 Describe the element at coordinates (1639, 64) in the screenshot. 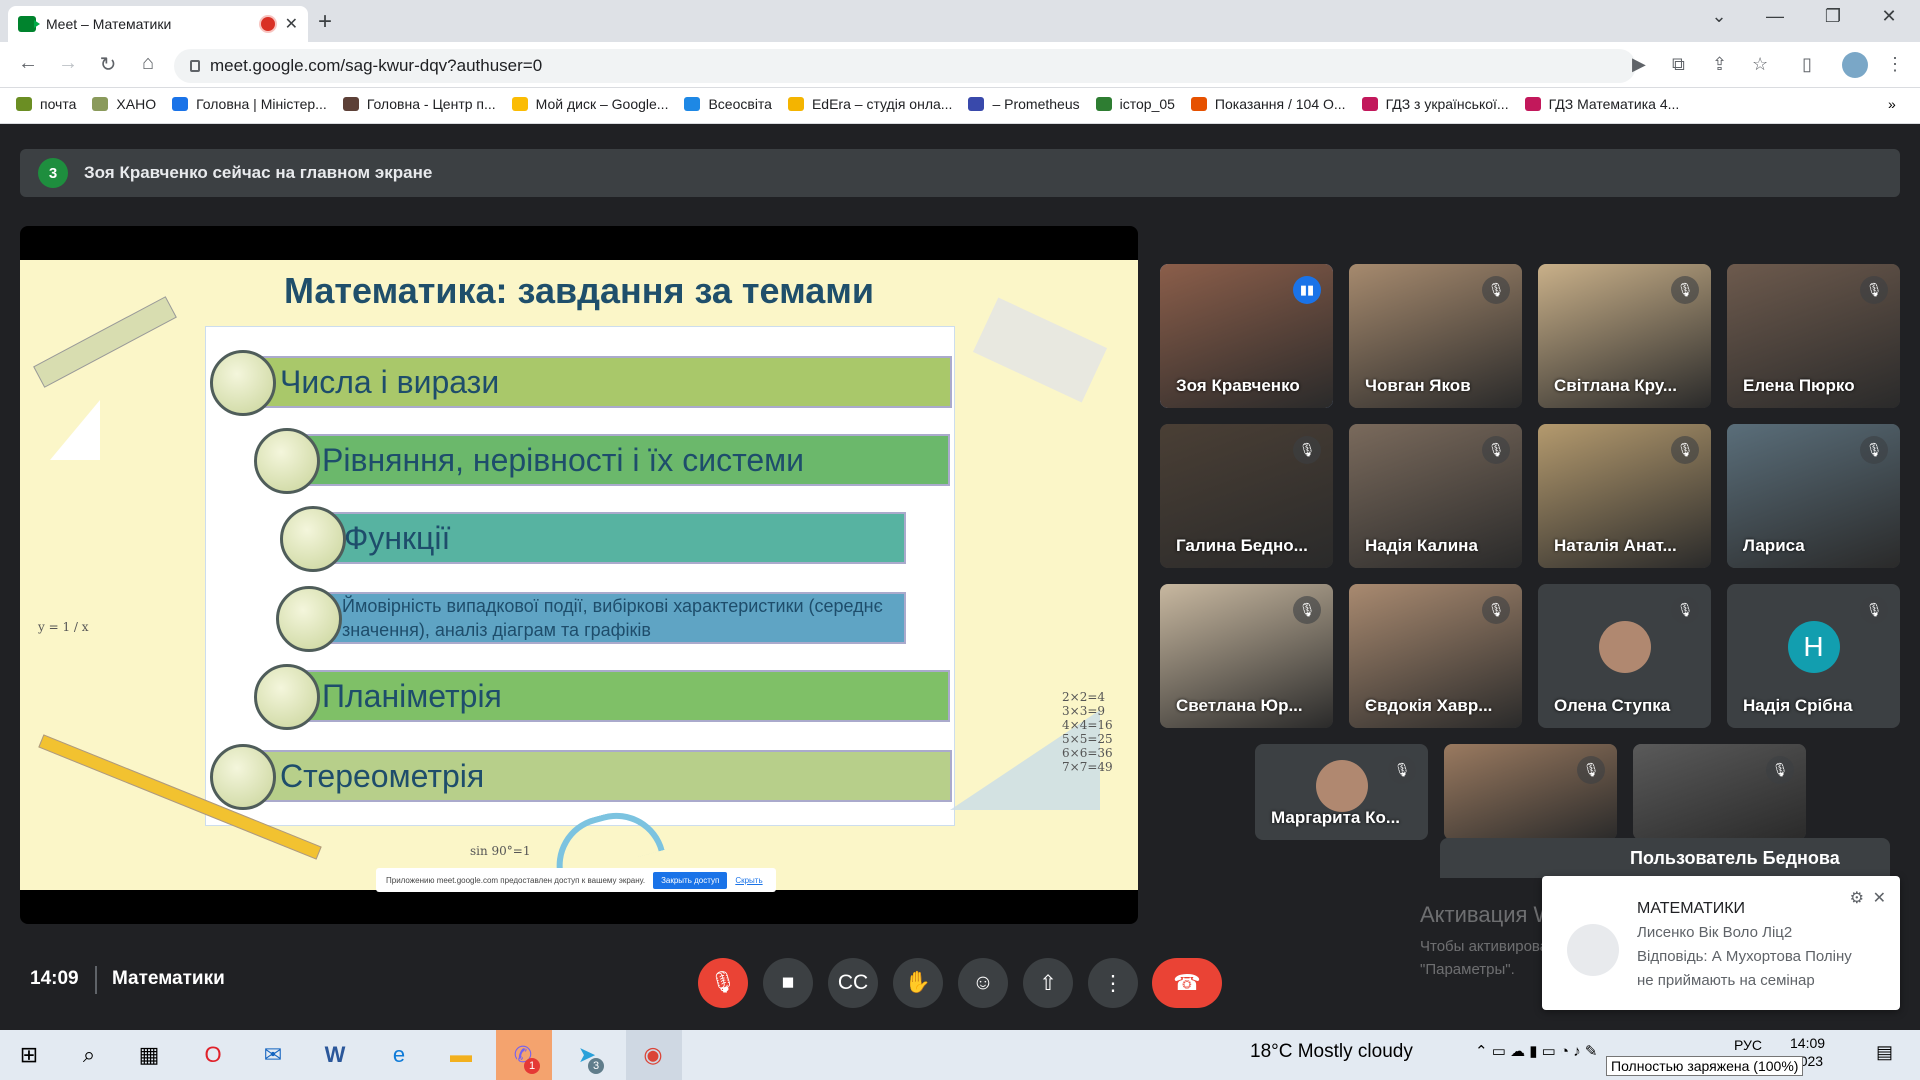

I see `camera-in-use-icon: ▶` at that location.